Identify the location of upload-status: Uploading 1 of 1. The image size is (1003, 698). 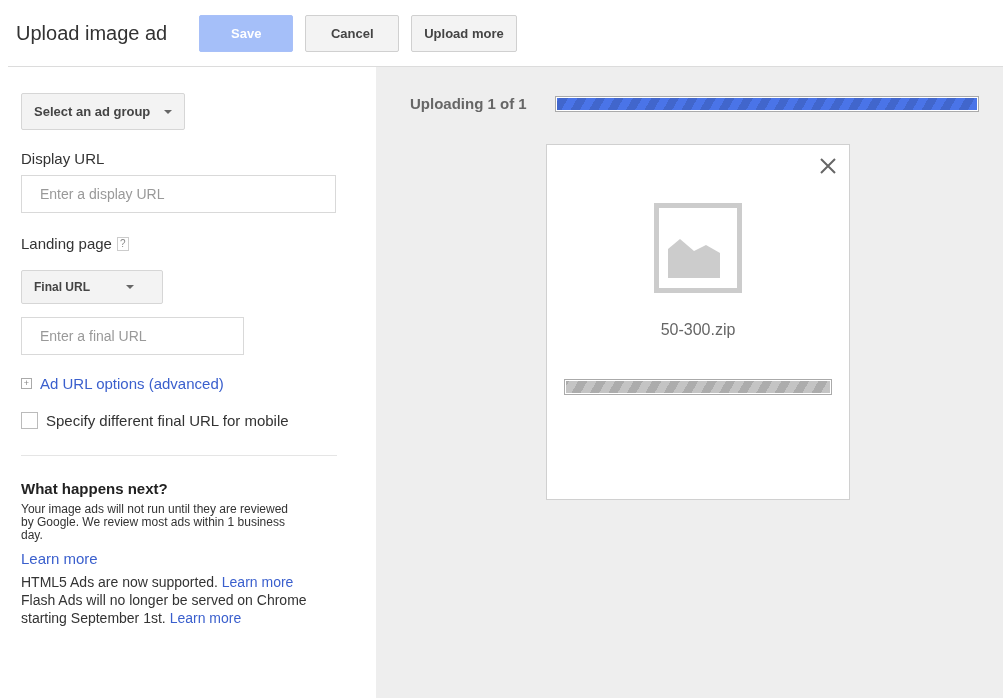
(468, 103).